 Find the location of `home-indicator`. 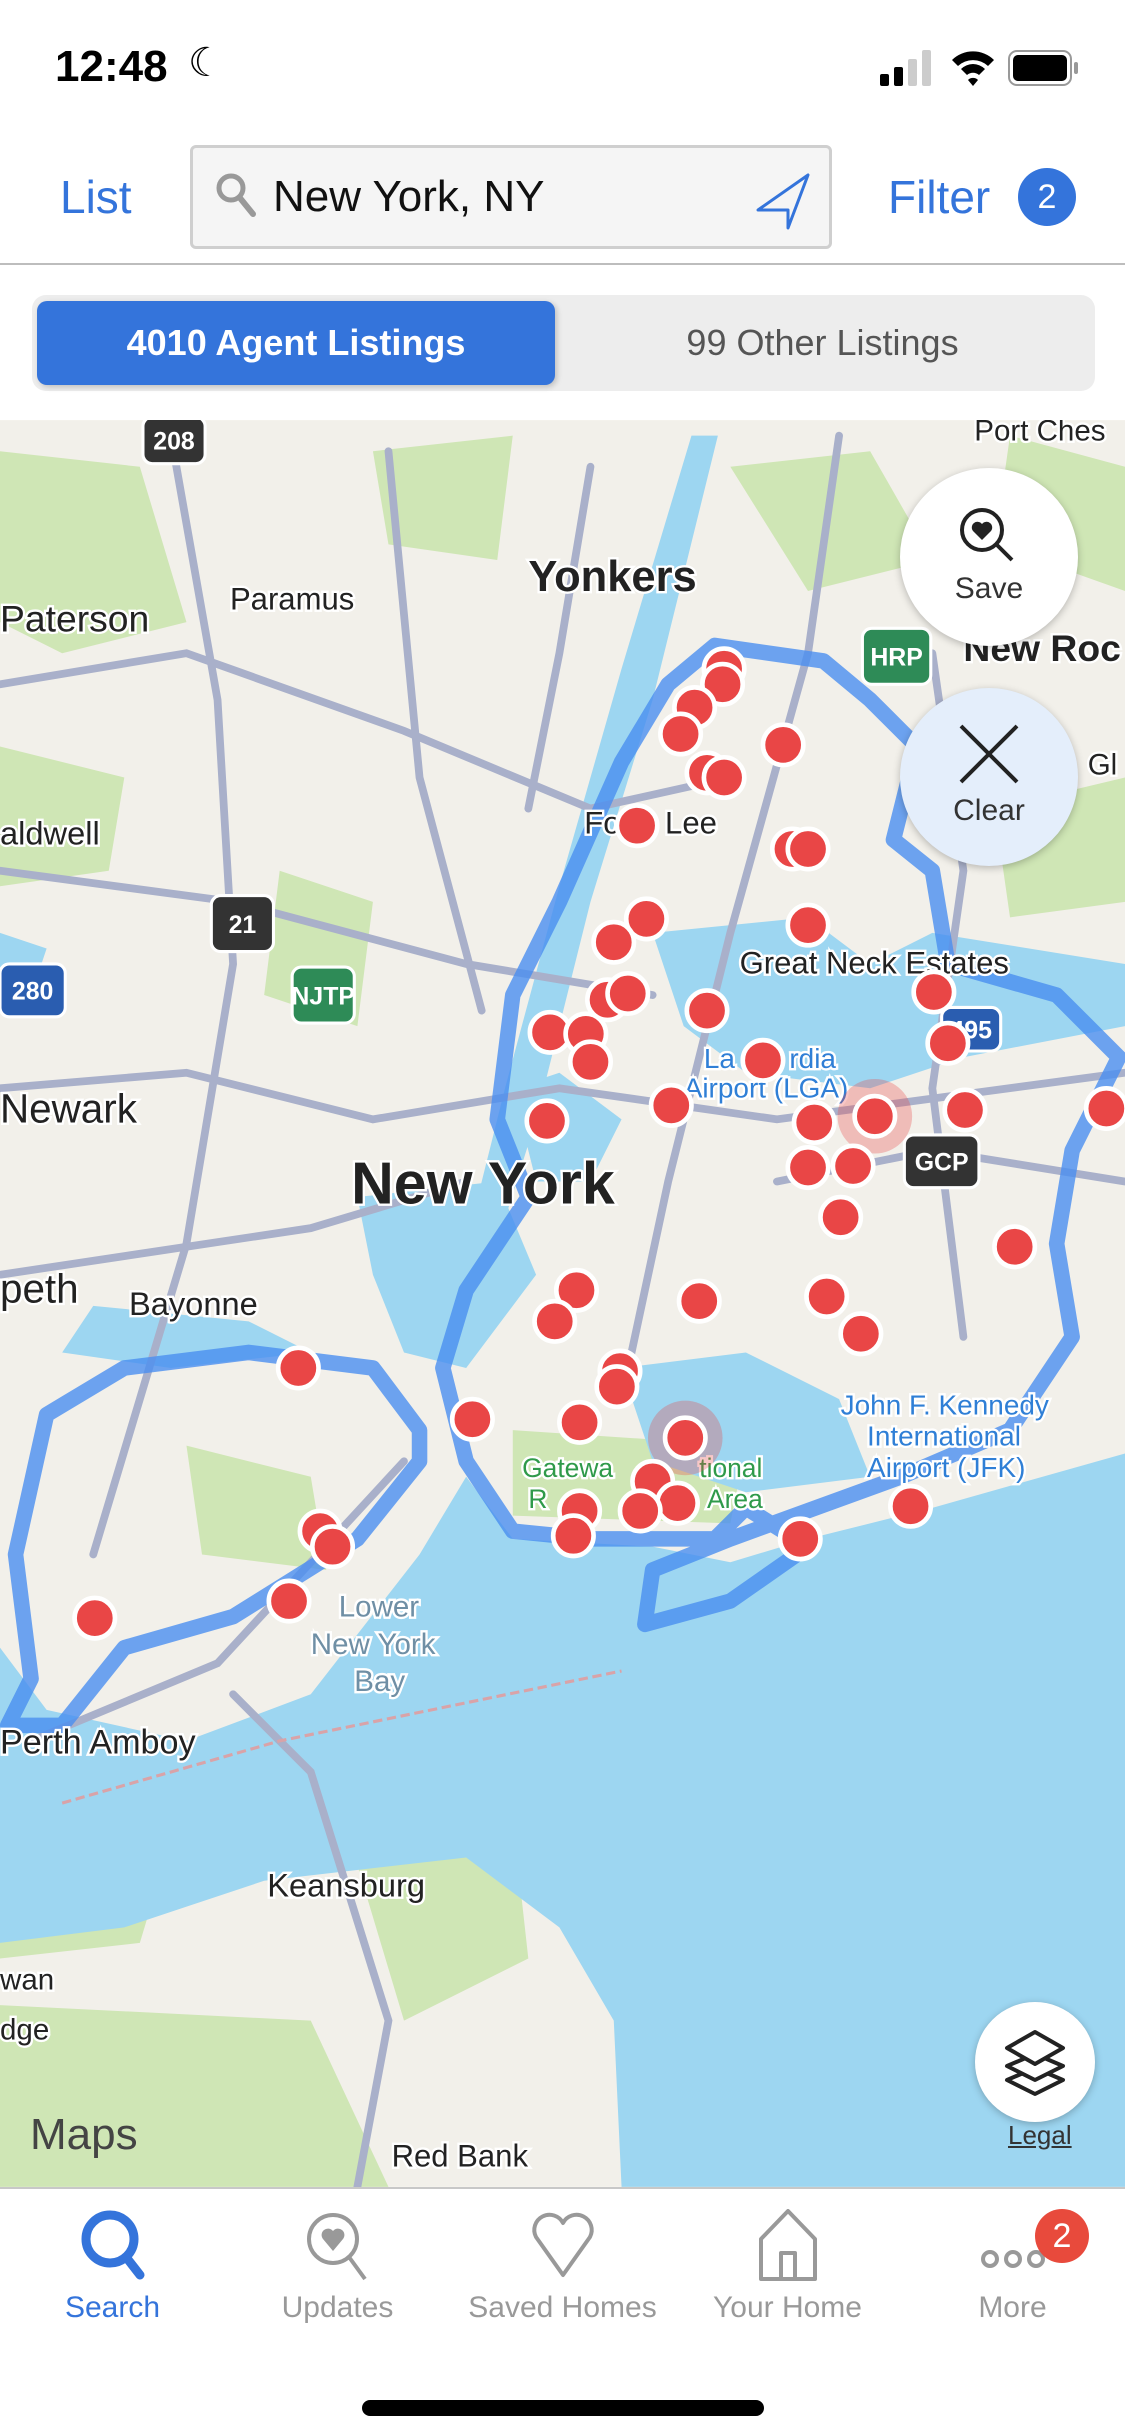

home-indicator is located at coordinates (563, 2408).